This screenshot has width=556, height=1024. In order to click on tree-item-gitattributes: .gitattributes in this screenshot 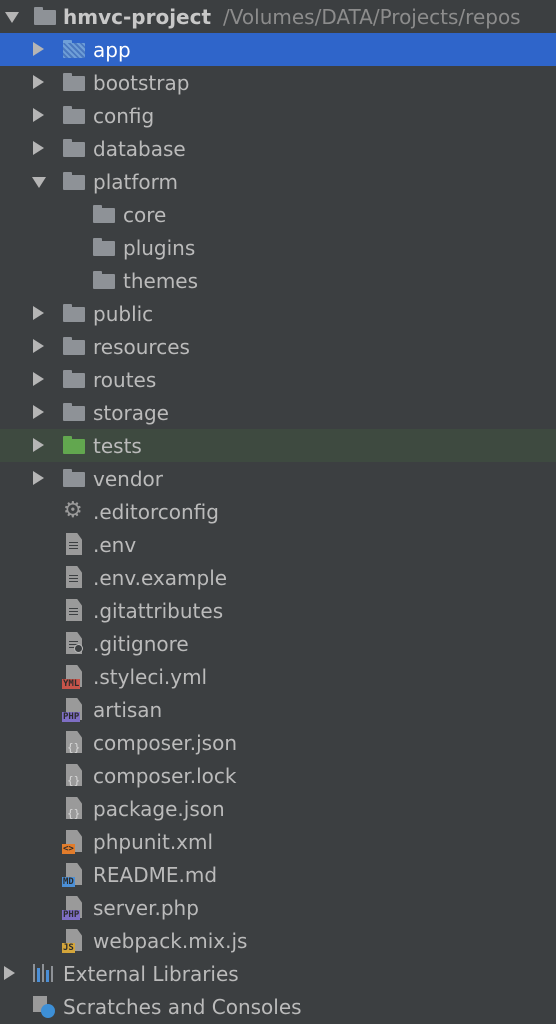, I will do `click(278, 610)`.